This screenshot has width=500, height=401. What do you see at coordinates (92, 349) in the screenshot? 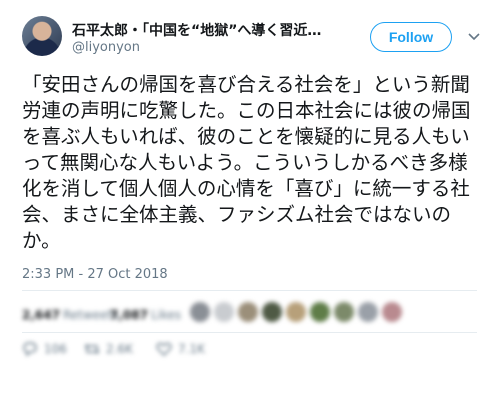
I see `retweet-icon` at bounding box center [92, 349].